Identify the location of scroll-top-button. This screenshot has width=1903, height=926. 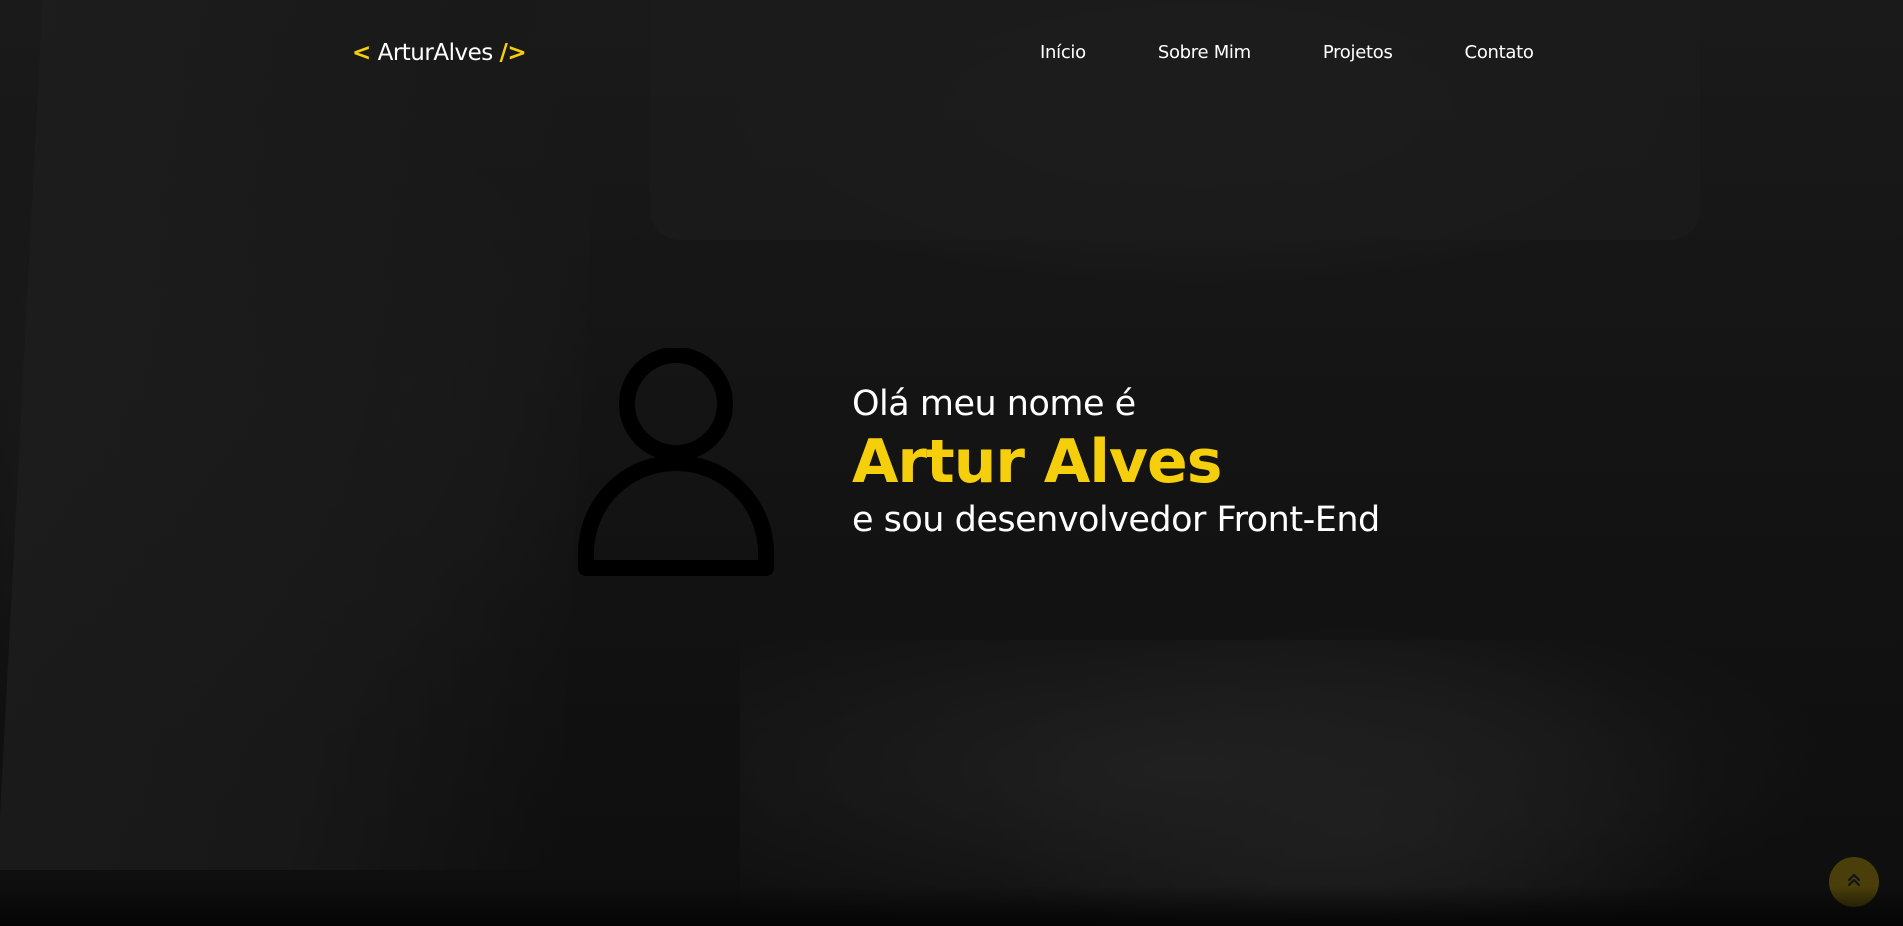
(1854, 882).